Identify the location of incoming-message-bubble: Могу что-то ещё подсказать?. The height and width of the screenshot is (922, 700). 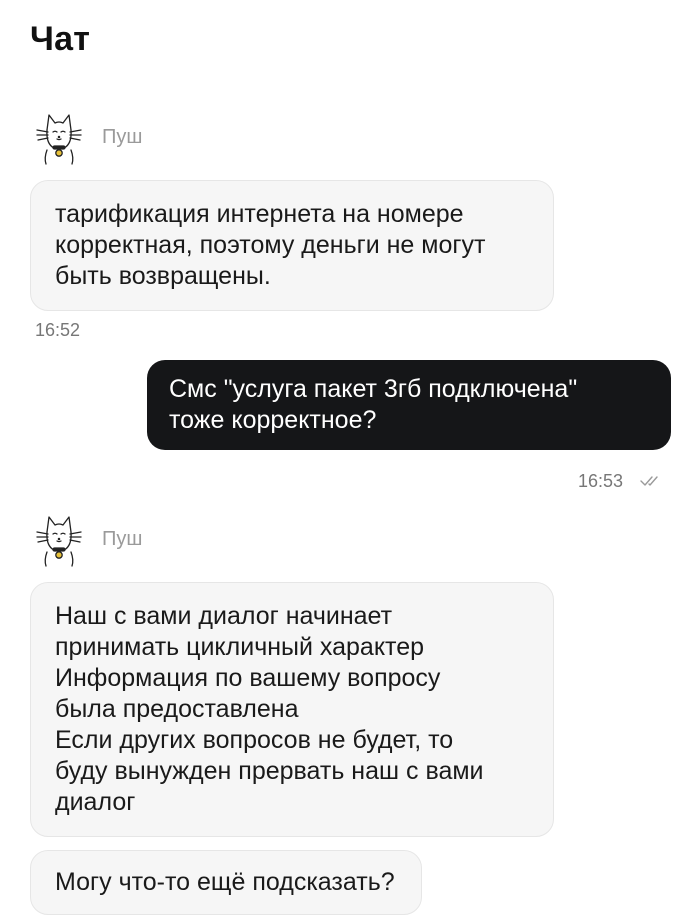
(226, 882).